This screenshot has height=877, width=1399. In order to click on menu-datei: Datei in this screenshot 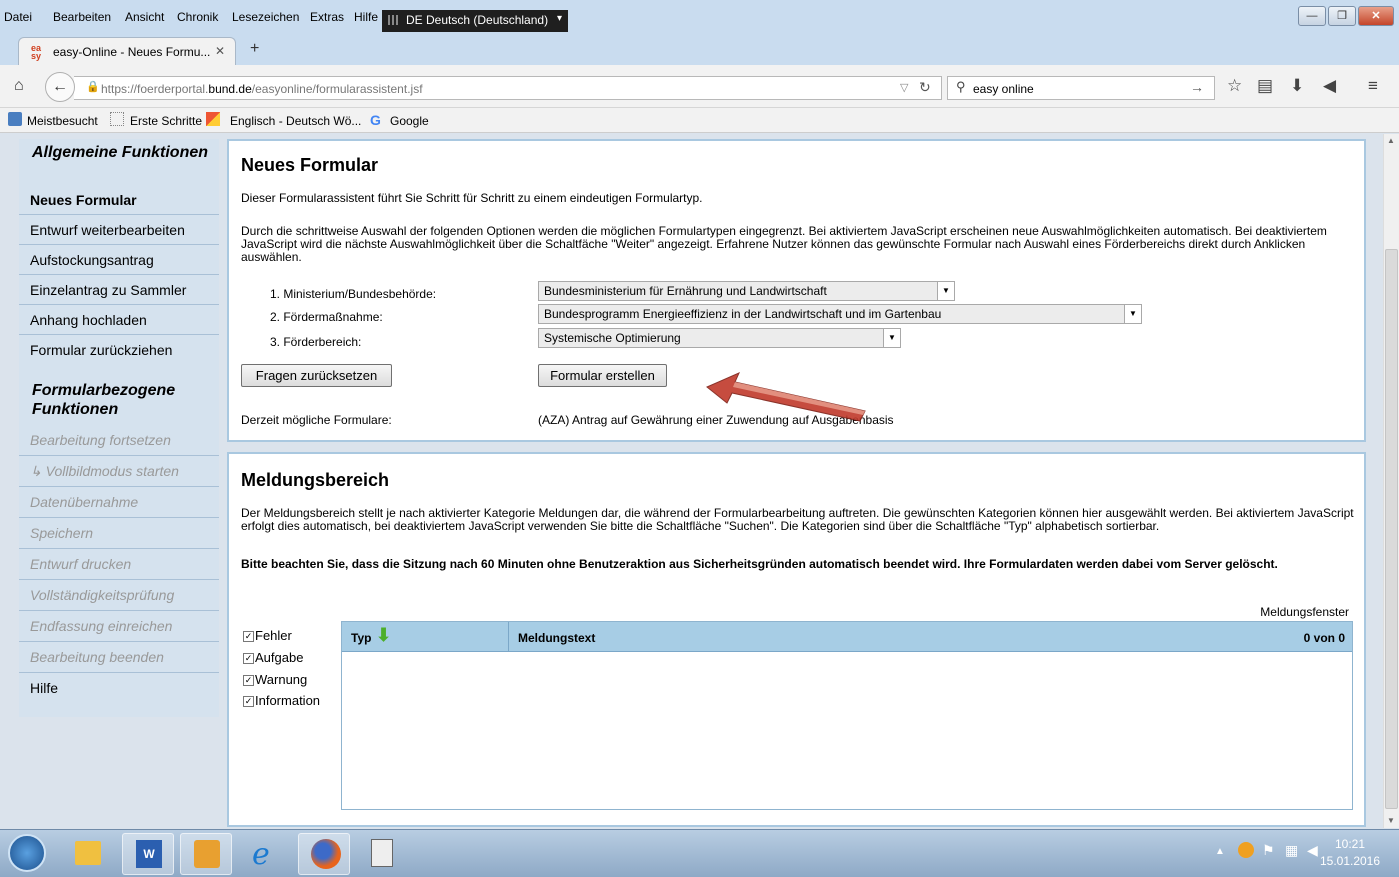, I will do `click(18, 17)`.